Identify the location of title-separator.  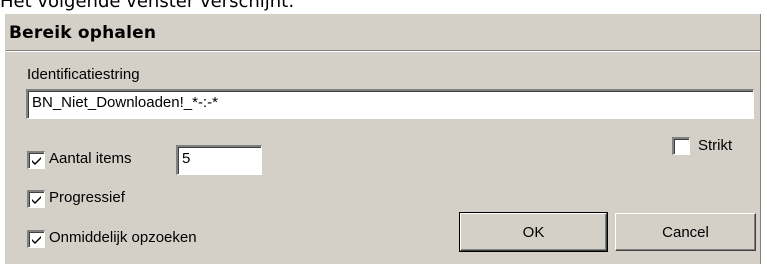
(383, 51).